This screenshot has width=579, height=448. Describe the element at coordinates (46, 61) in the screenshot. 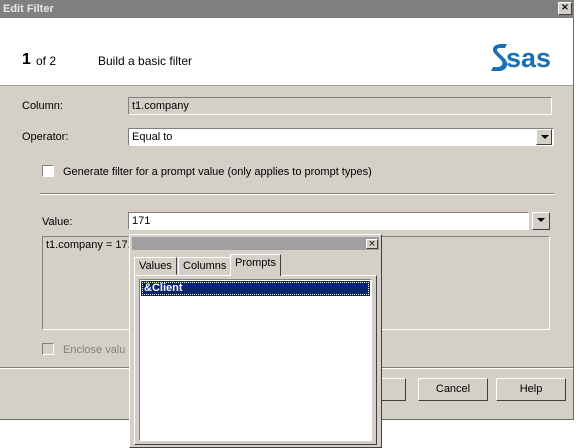

I see `step-of: of 2` at that location.